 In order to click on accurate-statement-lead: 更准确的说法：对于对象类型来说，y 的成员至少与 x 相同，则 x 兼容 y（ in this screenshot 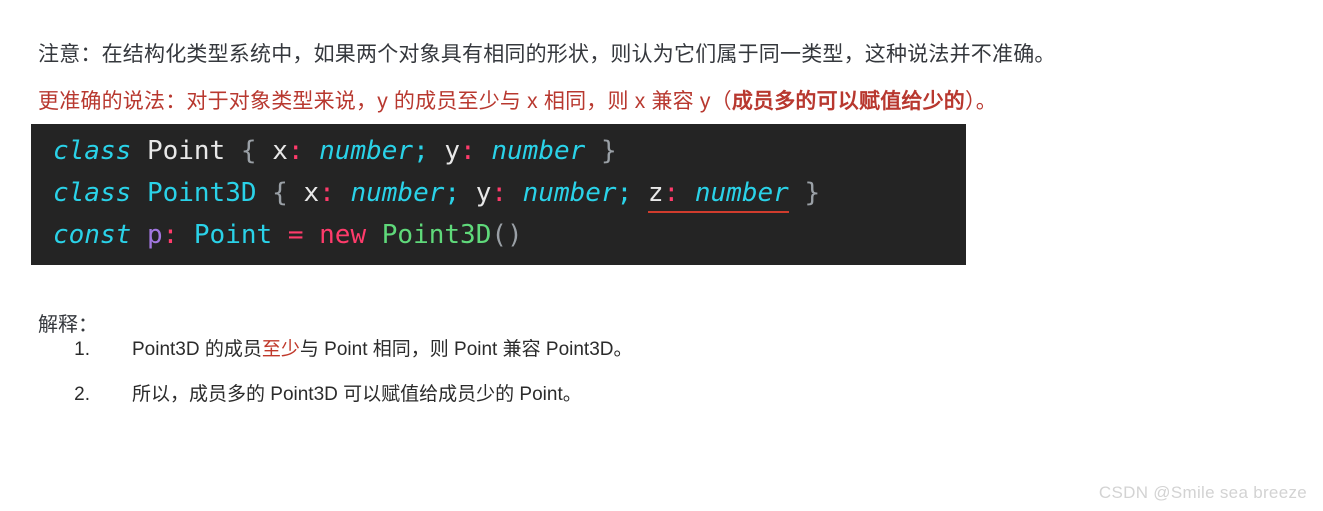, I will do `click(385, 101)`.